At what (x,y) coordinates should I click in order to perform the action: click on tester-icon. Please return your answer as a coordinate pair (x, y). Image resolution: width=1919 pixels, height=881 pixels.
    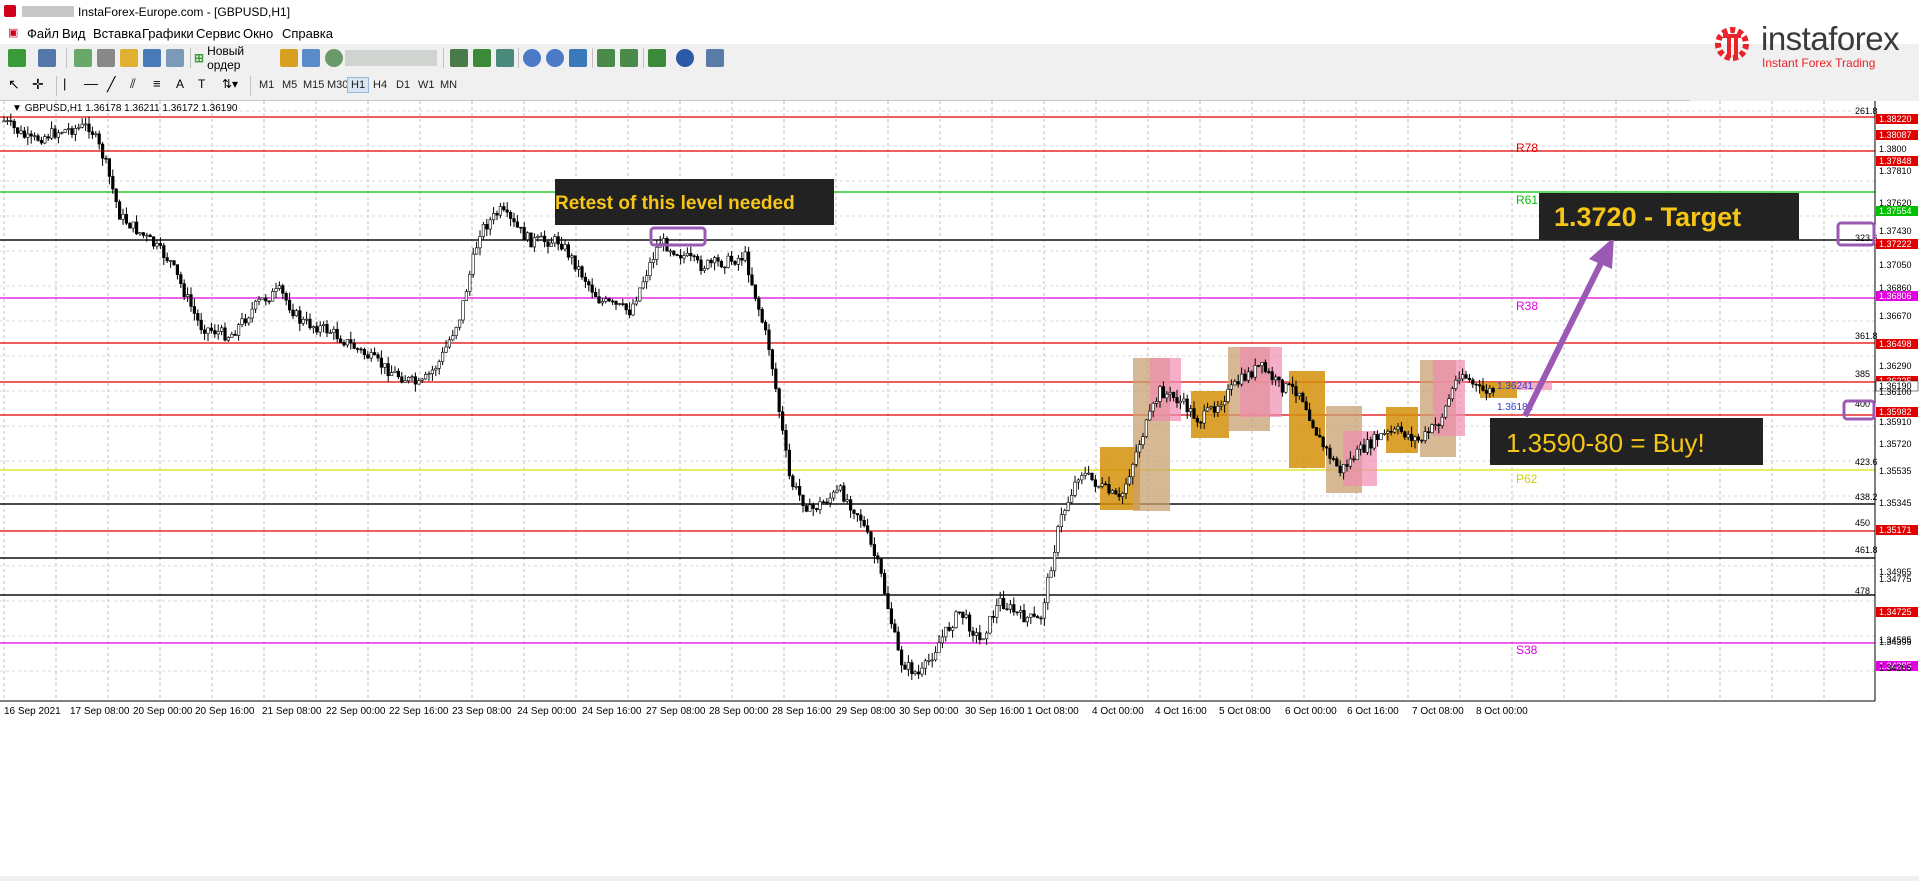
    Looking at the image, I should click on (175, 58).